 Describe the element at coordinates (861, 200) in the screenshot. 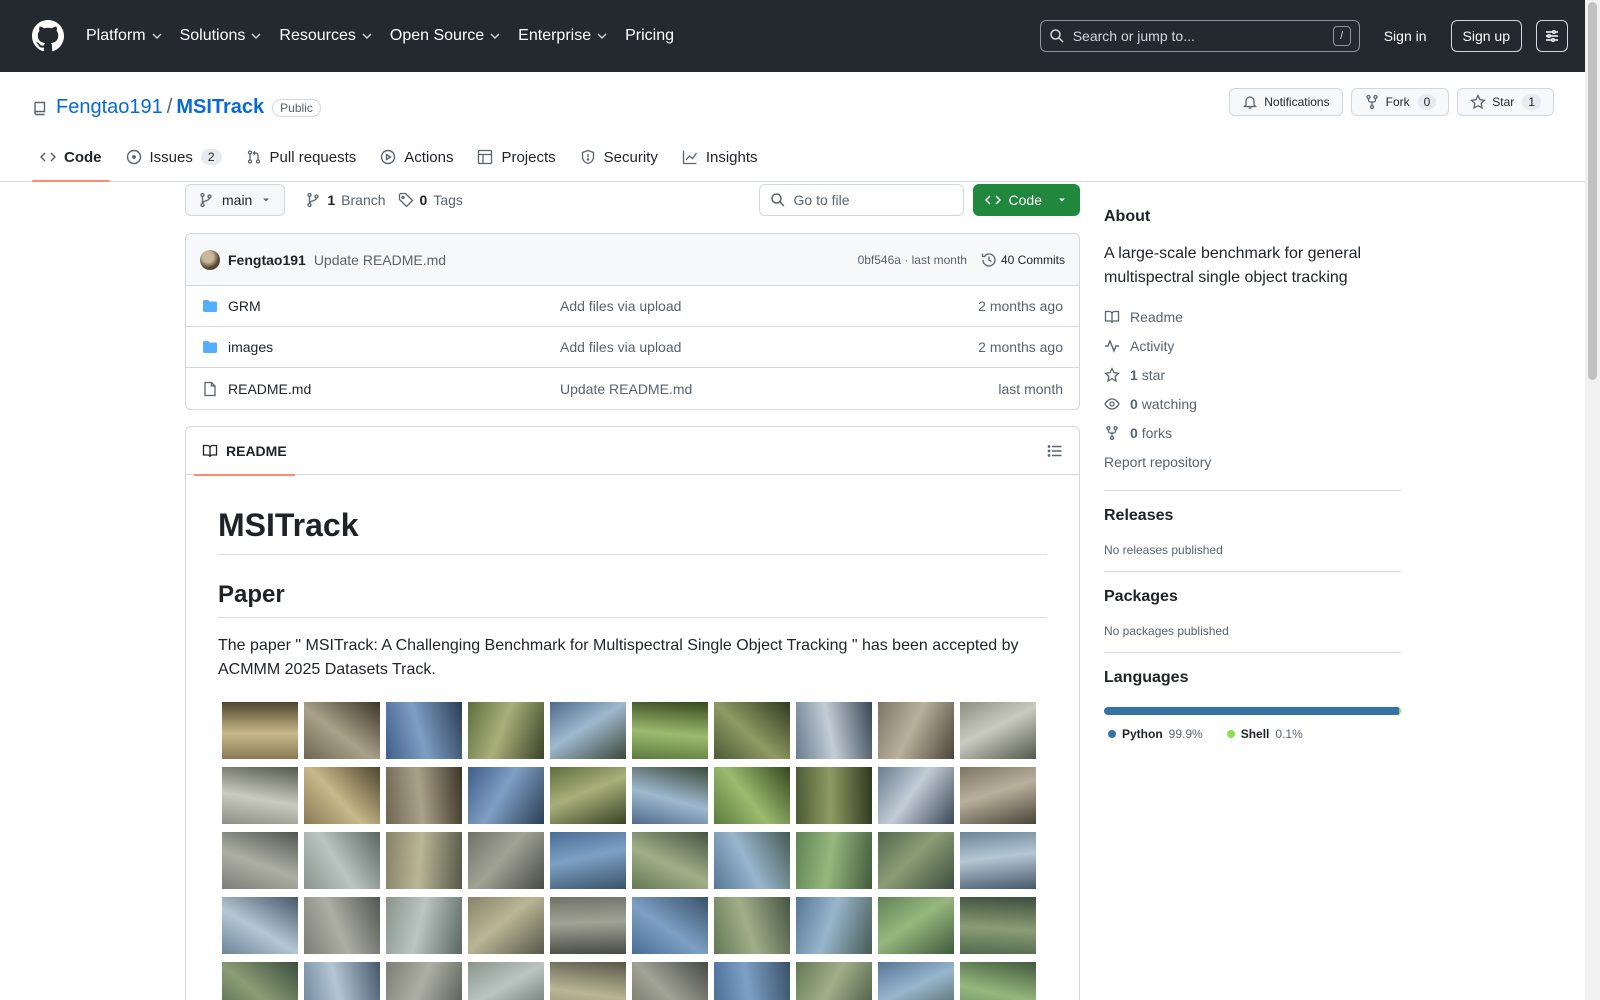

I see `go-to-file-input: Go to file` at that location.